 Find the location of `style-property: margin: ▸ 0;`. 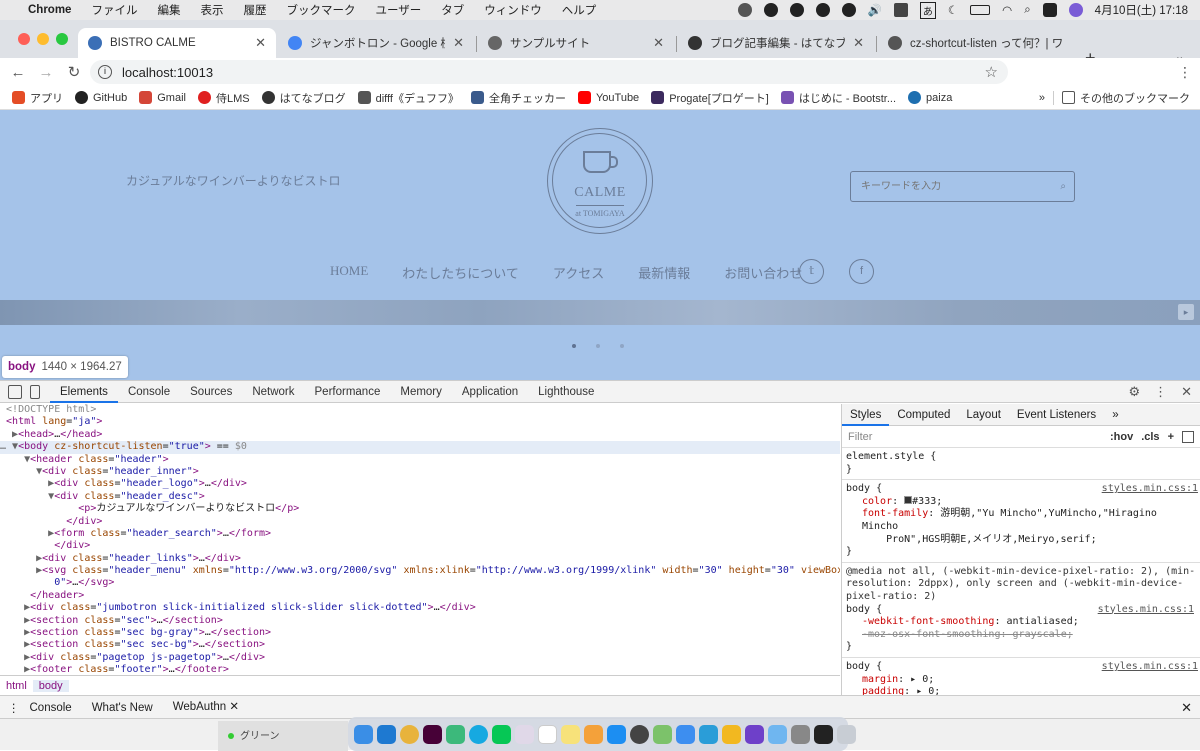

style-property: margin: ▸ 0; is located at coordinates (1021, 680).